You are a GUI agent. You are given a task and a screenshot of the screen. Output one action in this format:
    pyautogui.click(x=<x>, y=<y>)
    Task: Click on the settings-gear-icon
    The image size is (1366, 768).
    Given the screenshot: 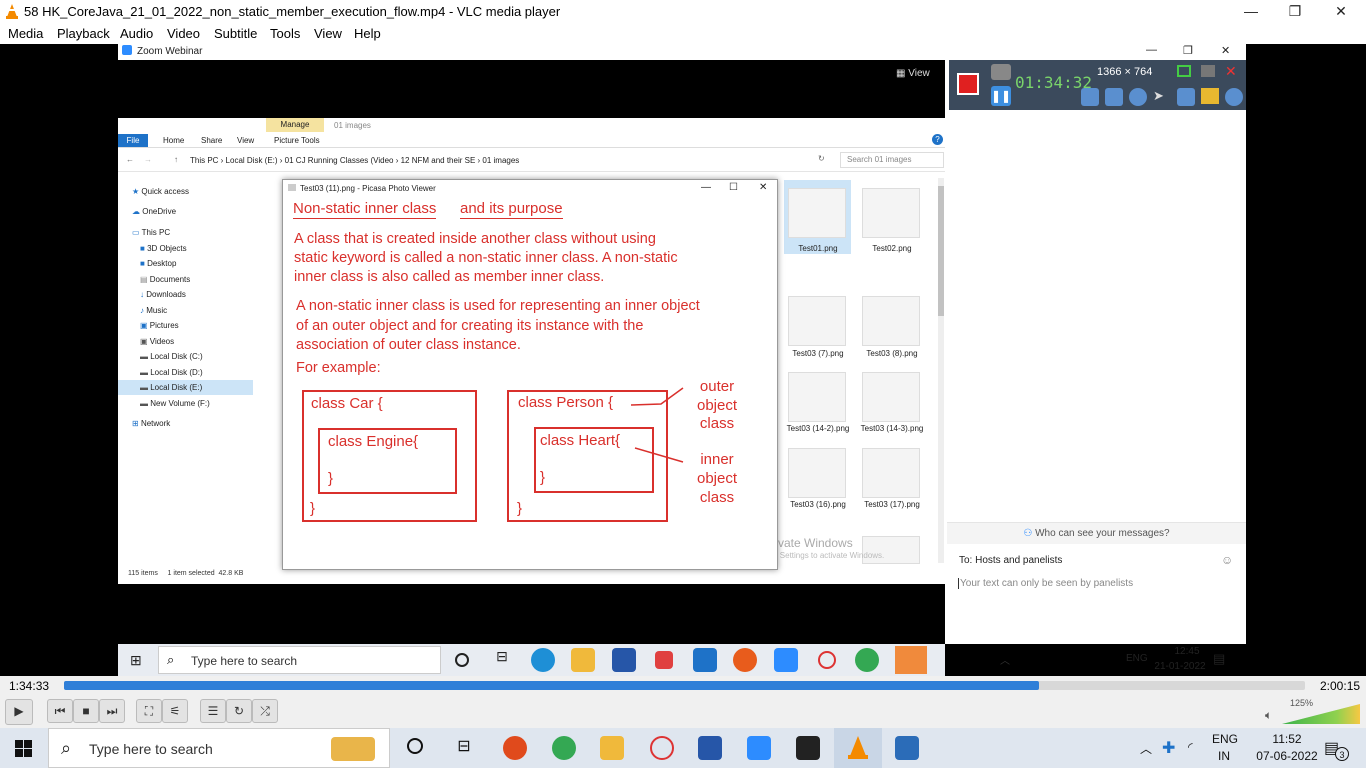 What is the action you would take?
    pyautogui.click(x=1234, y=97)
    